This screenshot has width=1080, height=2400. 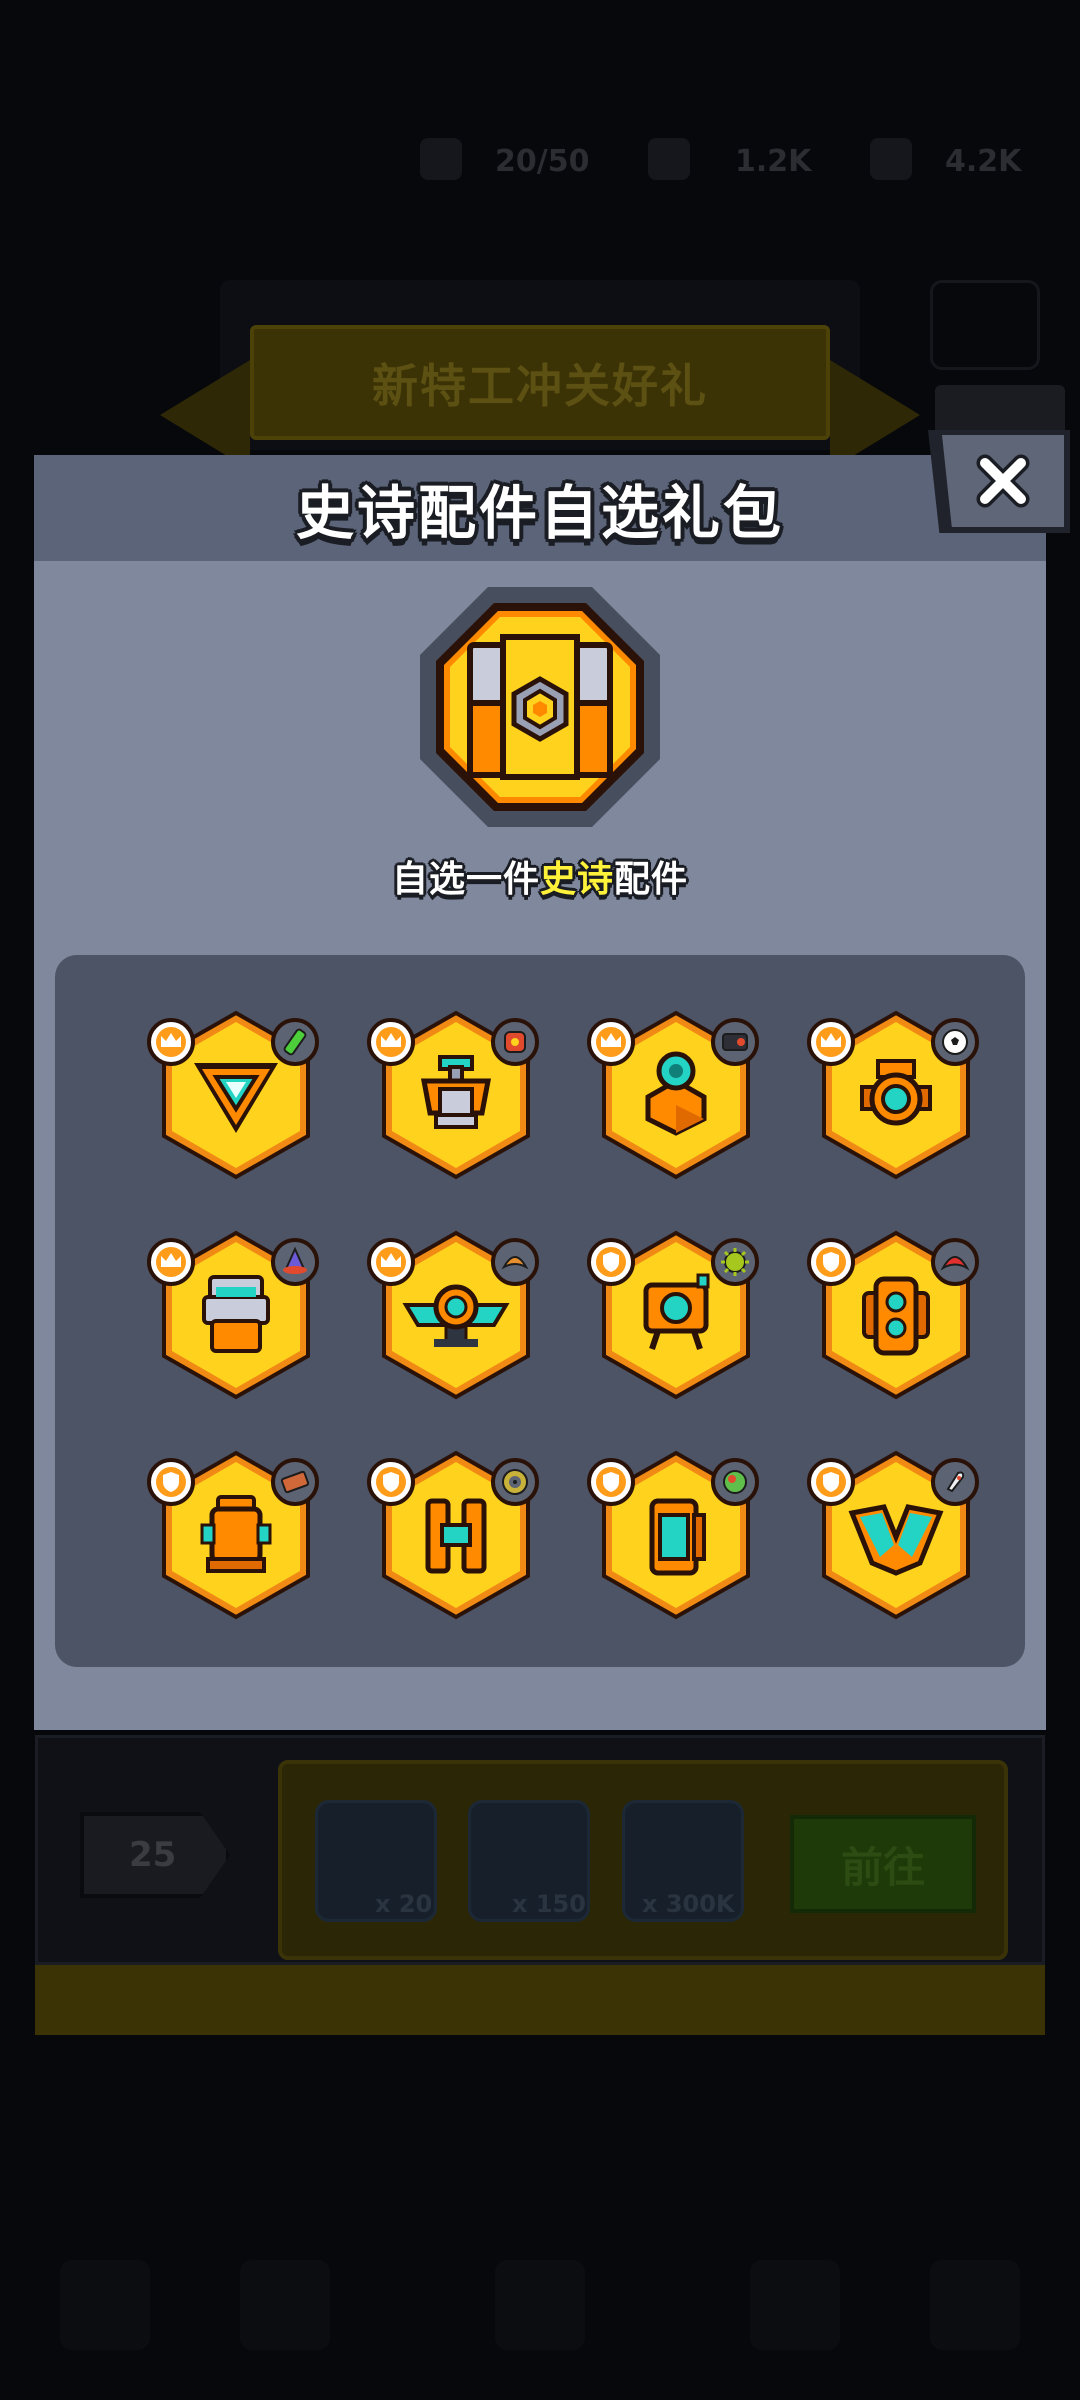 I want to click on reward-count: x 150, so click(x=549, y=1904).